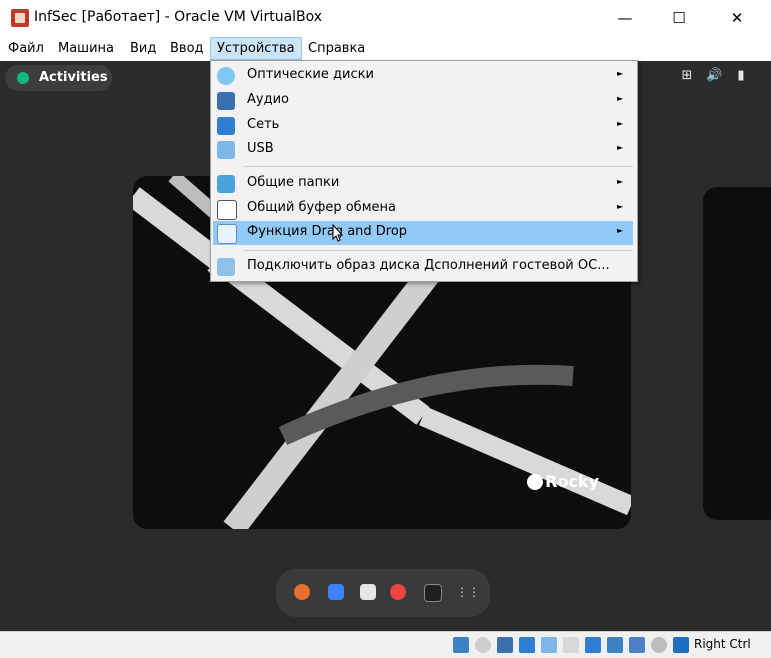 The width and height of the screenshot is (771, 658). I want to click on menu-file: Файл, so click(26, 48).